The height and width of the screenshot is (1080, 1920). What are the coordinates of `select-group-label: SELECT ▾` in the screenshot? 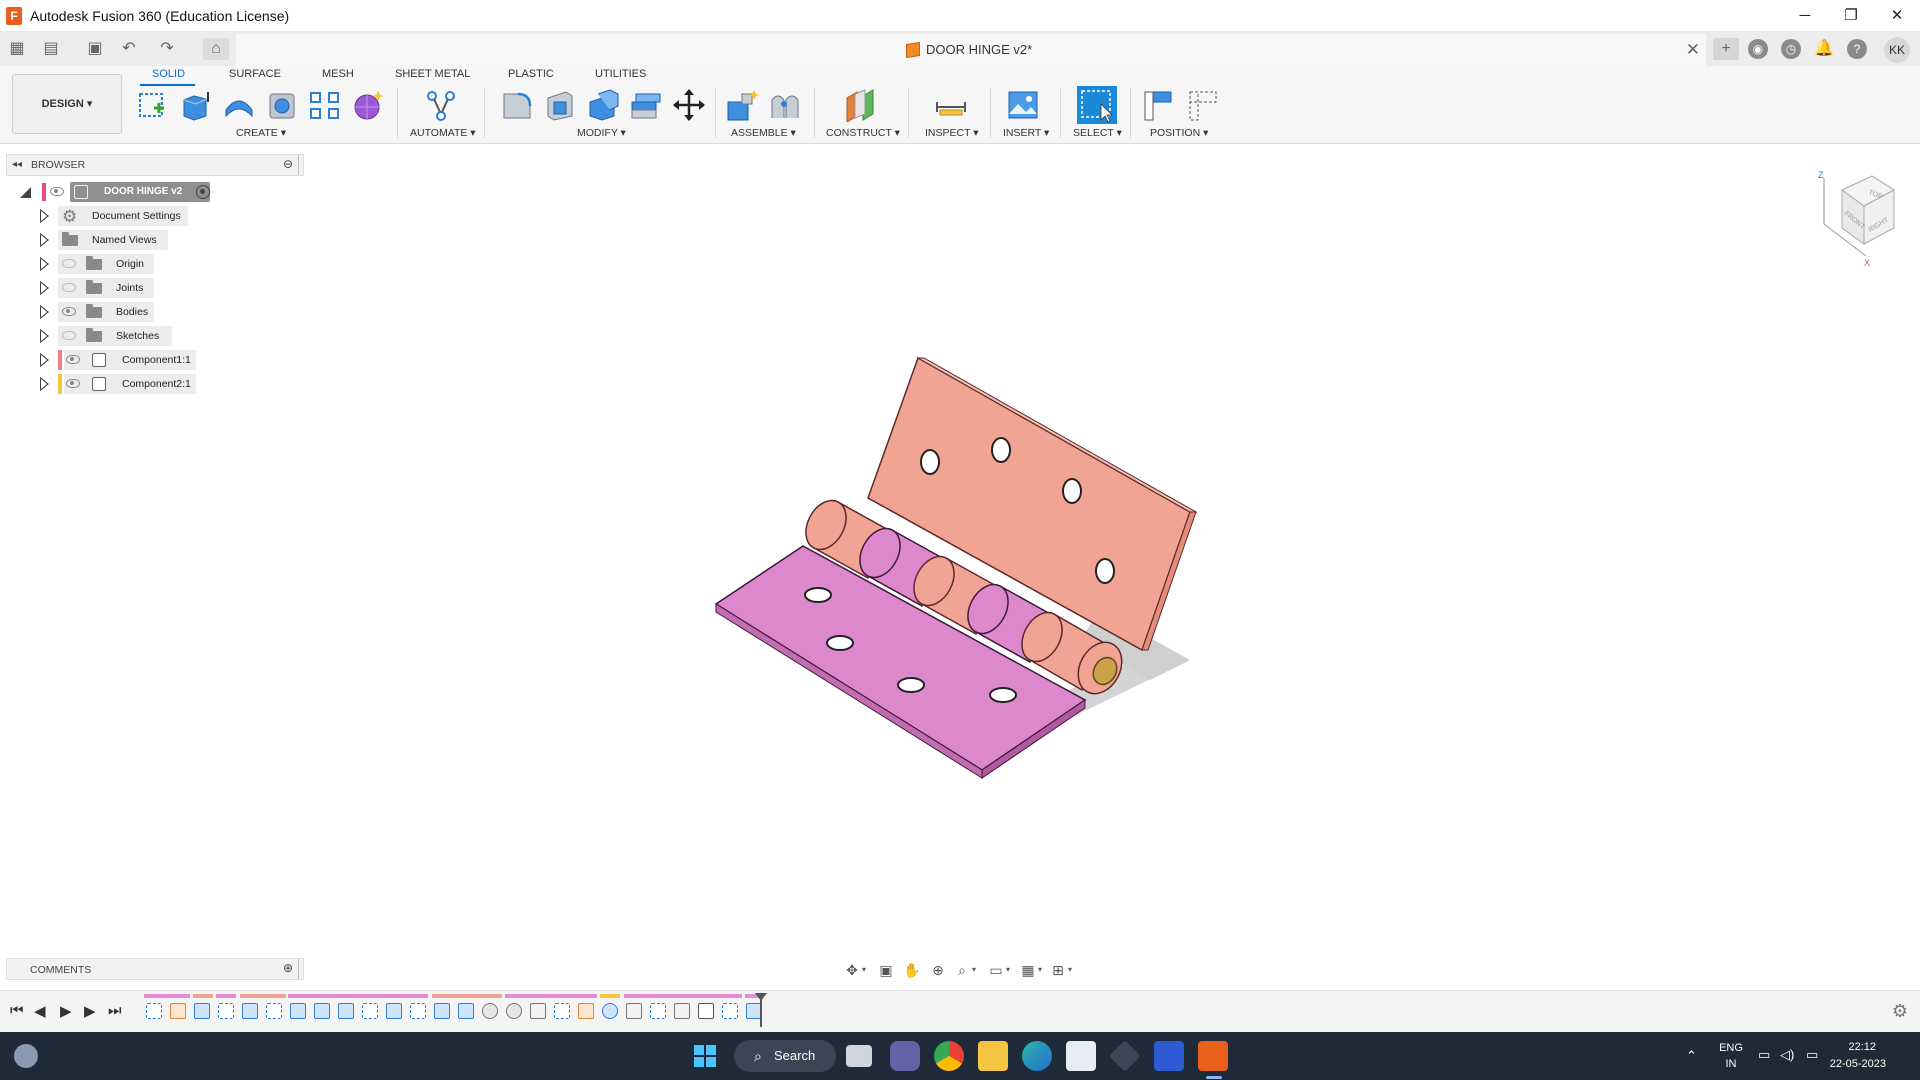 It's located at (1097, 133).